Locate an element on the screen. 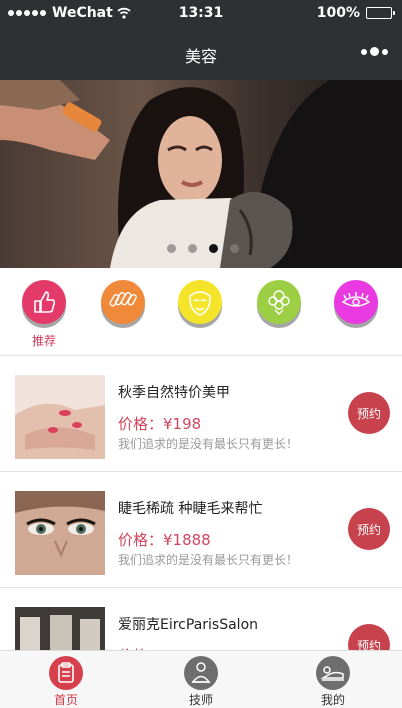 The image size is (402, 708). thumbs-up-icon is located at coordinates (44, 302).